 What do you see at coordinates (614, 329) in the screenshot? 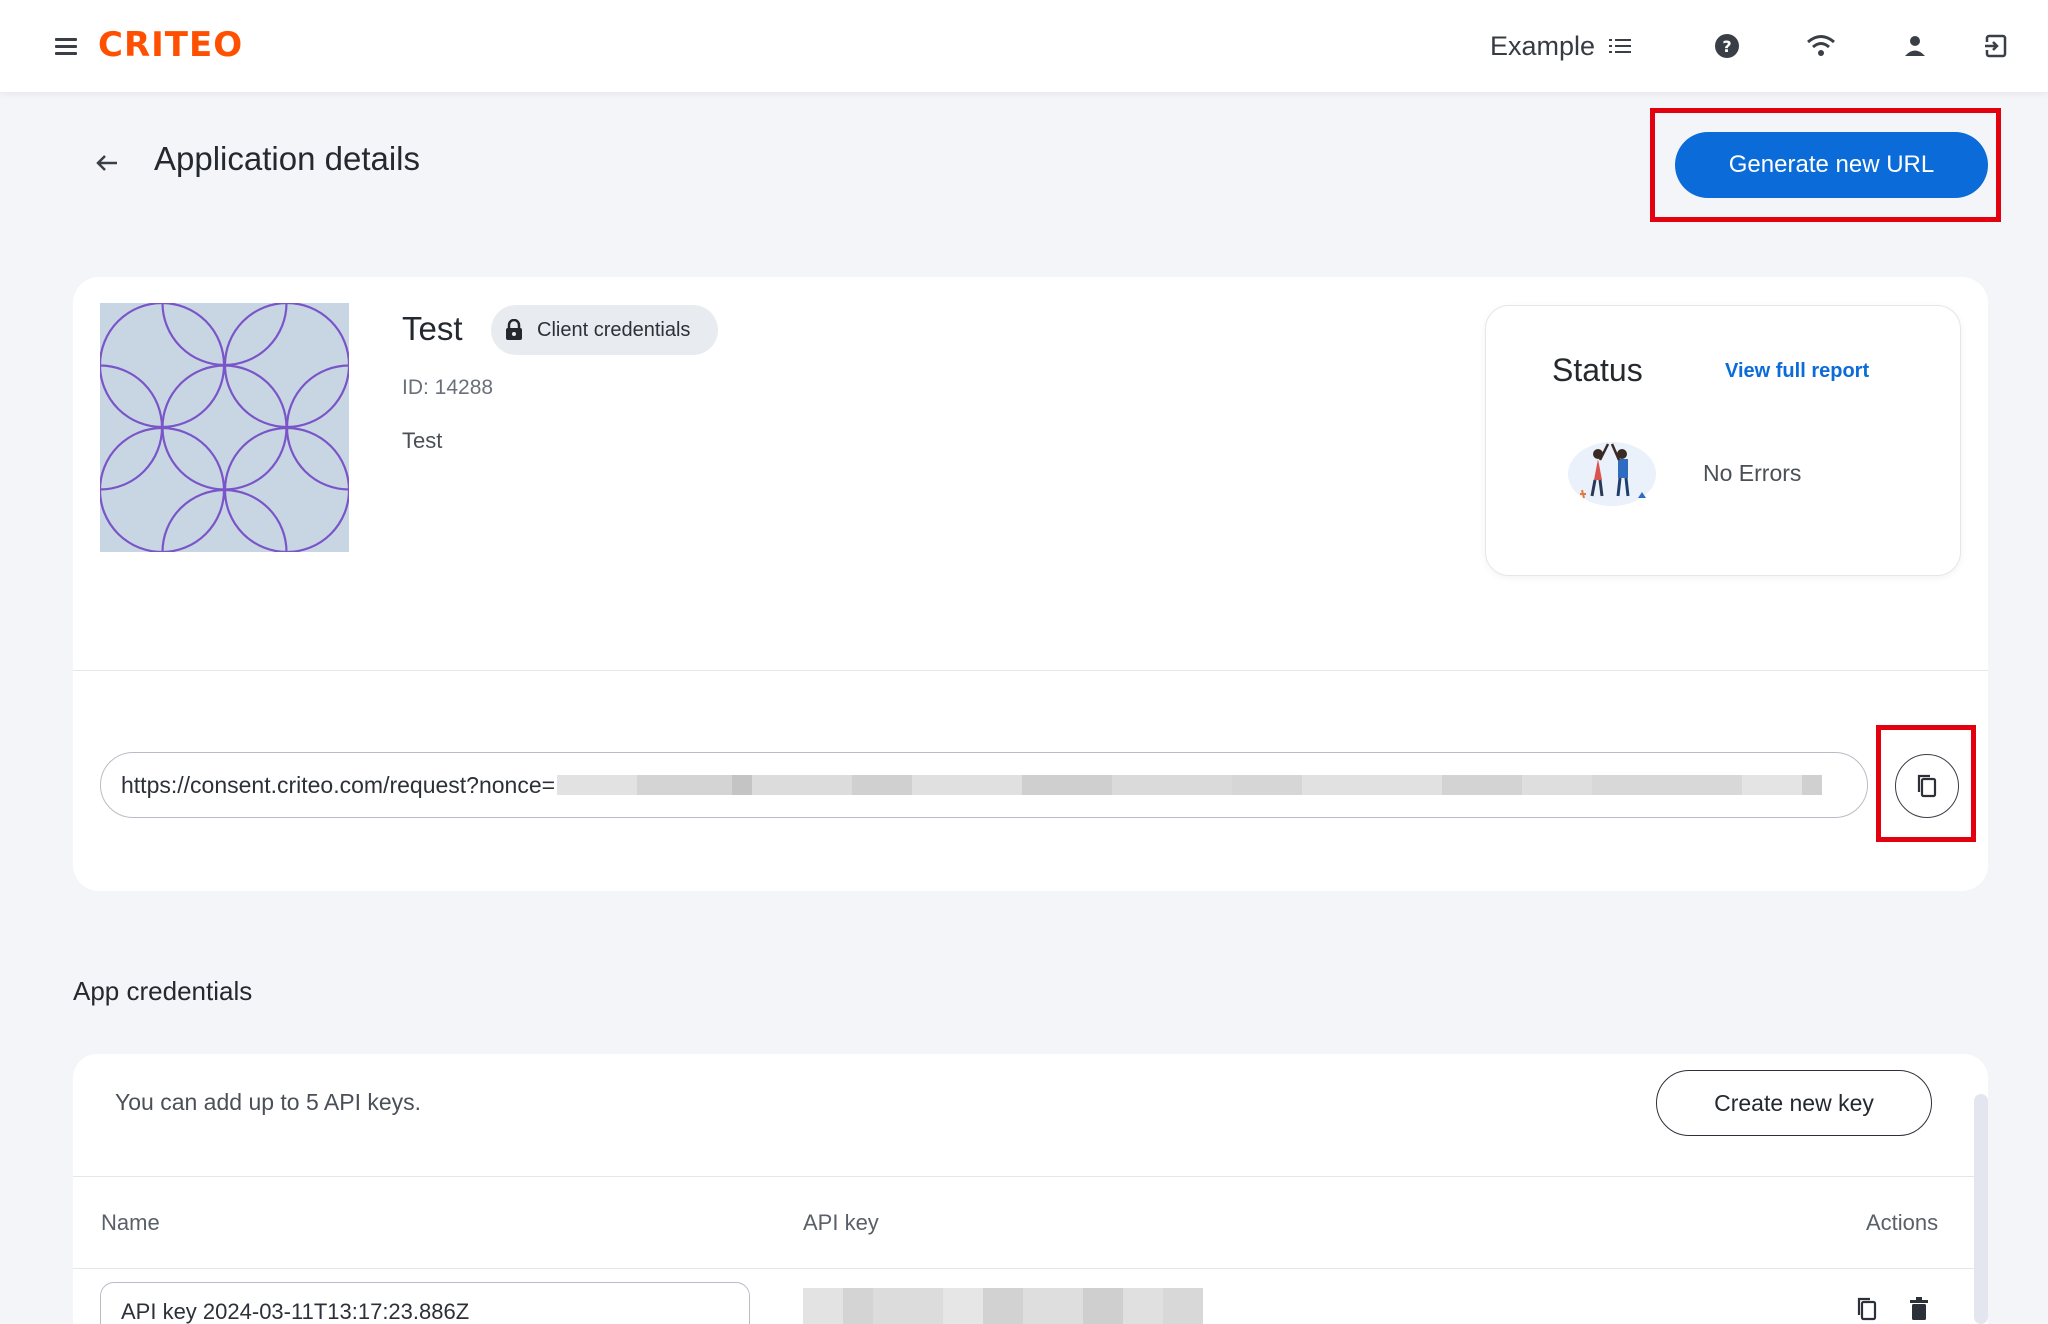
I see `chip-label: Client credentials` at bounding box center [614, 329].